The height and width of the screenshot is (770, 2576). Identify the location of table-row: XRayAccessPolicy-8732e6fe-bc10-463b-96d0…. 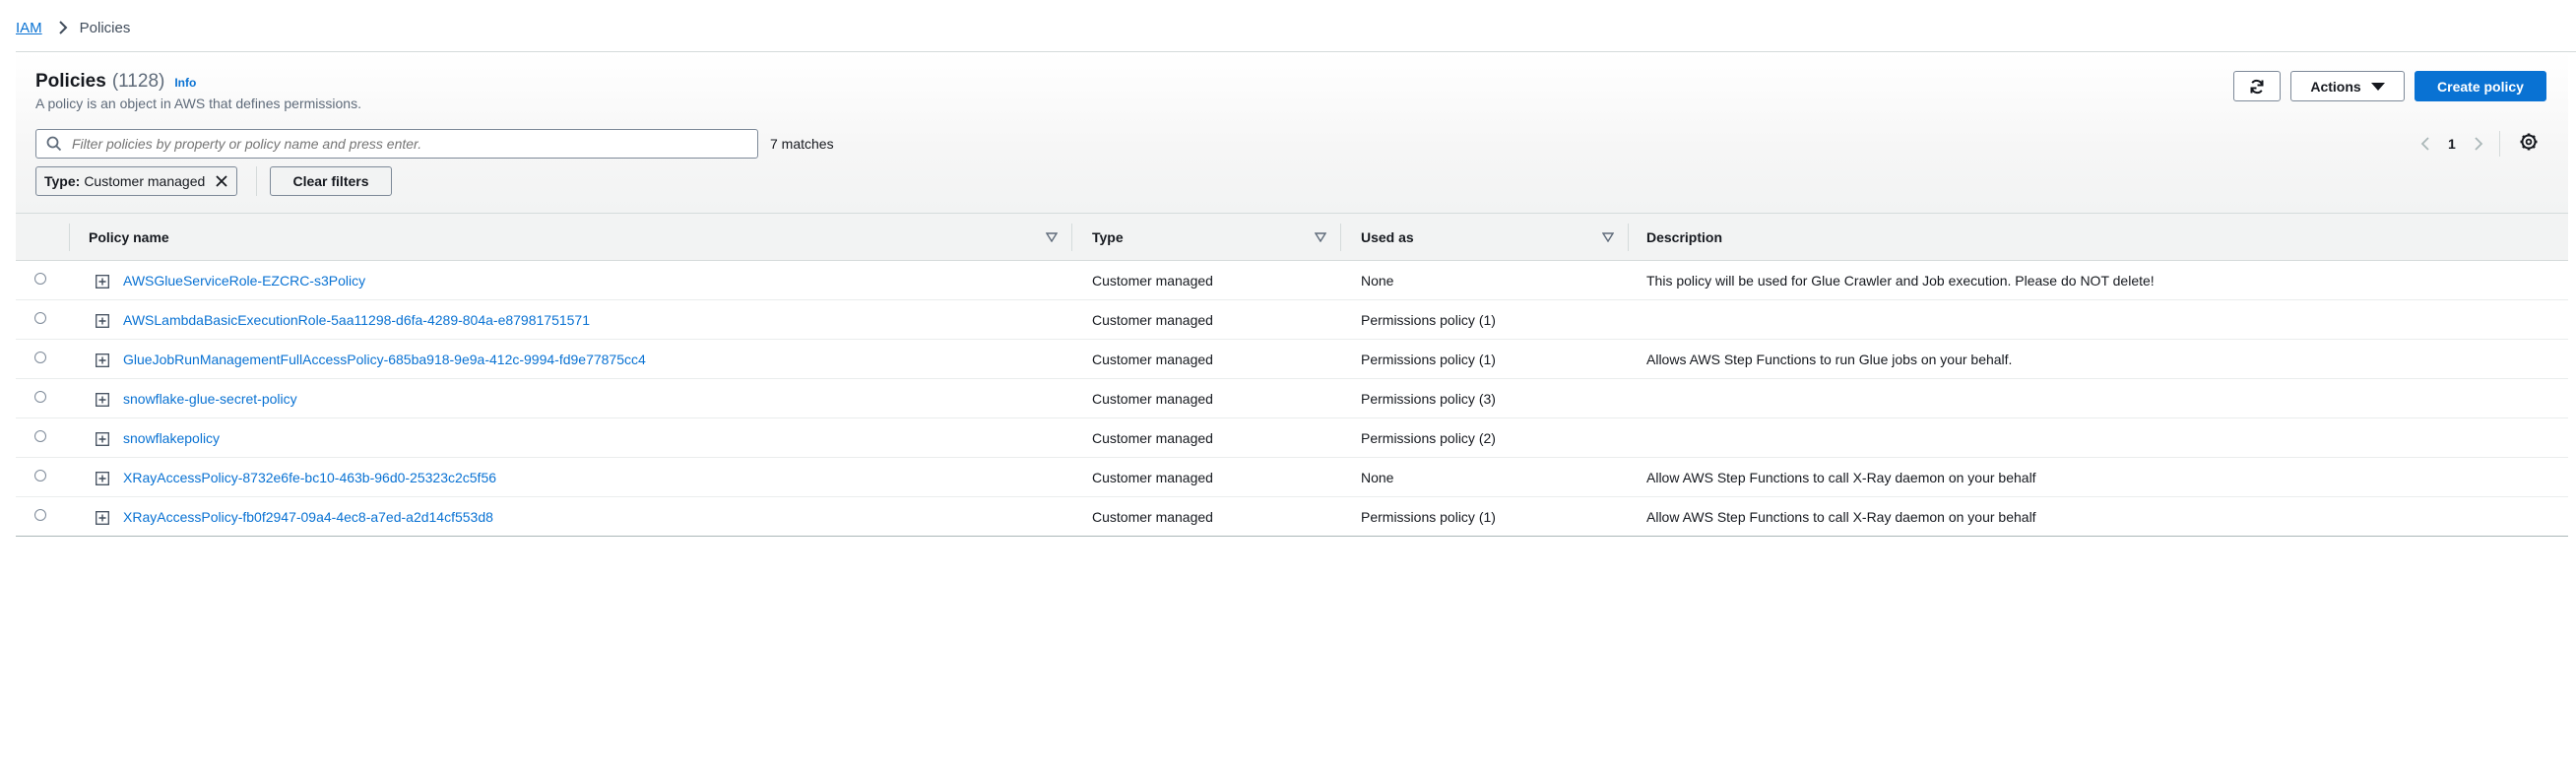
(1292, 477).